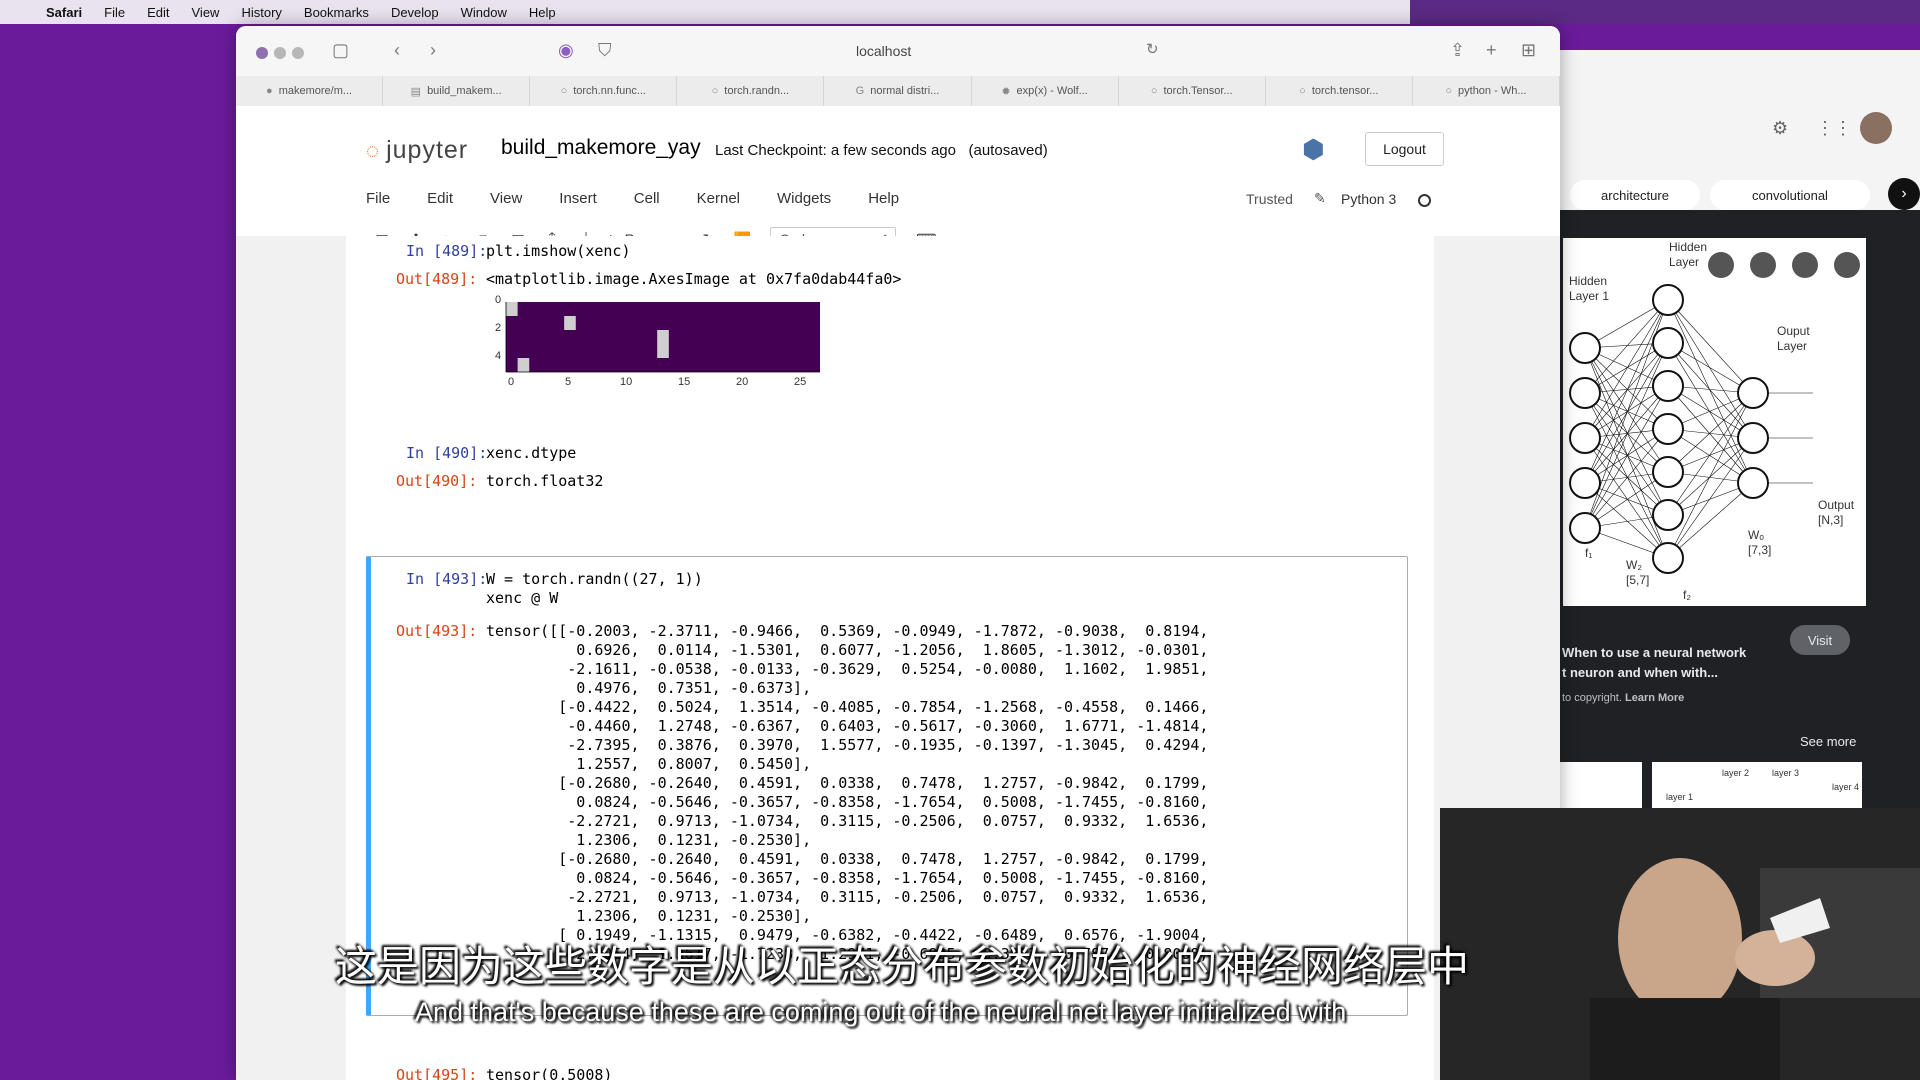 The image size is (1920, 1080). Describe the element at coordinates (804, 198) in the screenshot. I see `jmenu-widgets: Widgets` at that location.